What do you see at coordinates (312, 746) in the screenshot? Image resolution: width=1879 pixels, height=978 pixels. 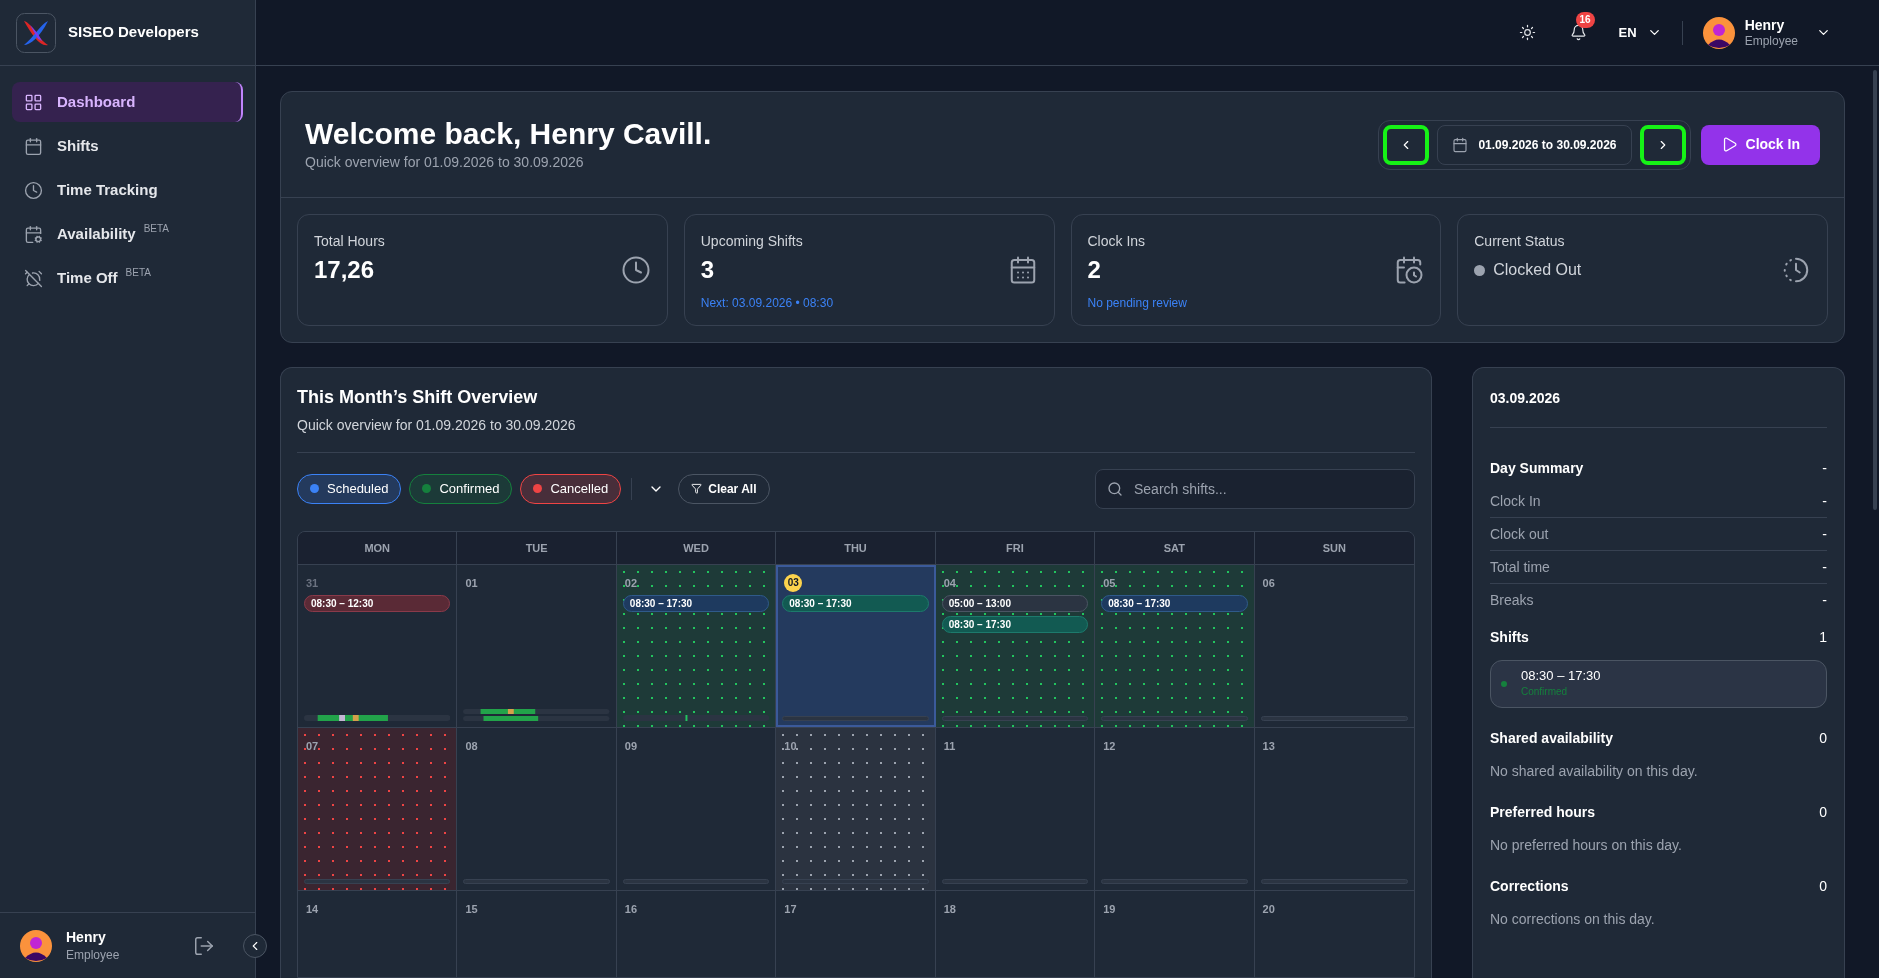 I see `day-number: 07` at bounding box center [312, 746].